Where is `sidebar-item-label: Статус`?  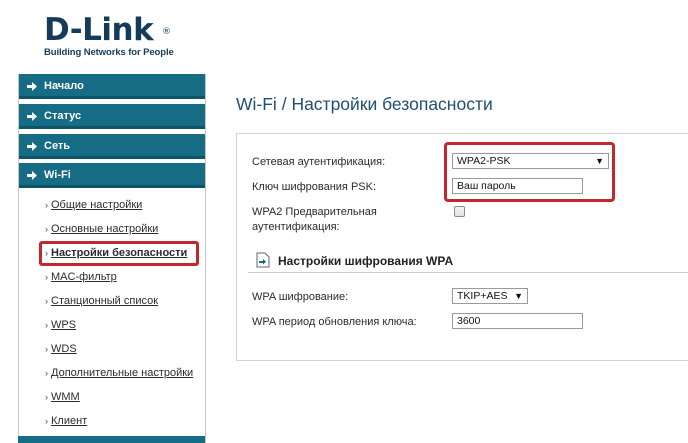 sidebar-item-label: Статус is located at coordinates (63, 116).